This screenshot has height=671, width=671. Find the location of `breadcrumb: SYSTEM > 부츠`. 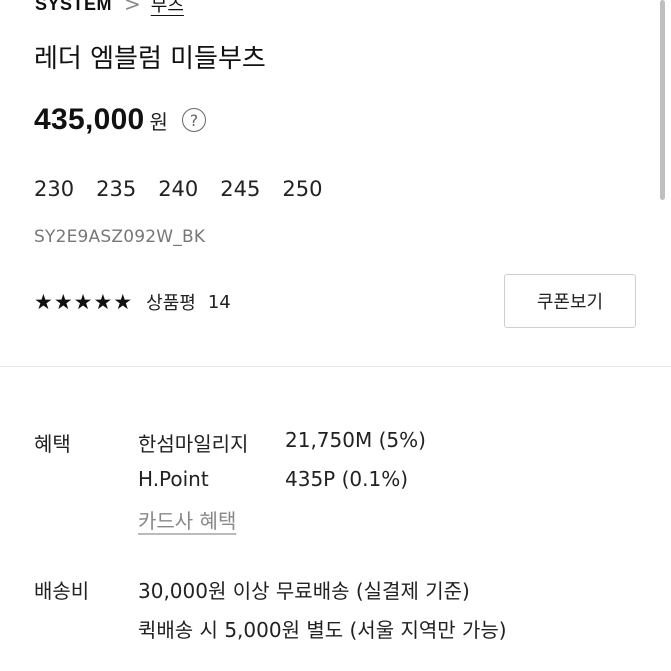

breadcrumb: SYSTEM > 부츠 is located at coordinates (109, 8).